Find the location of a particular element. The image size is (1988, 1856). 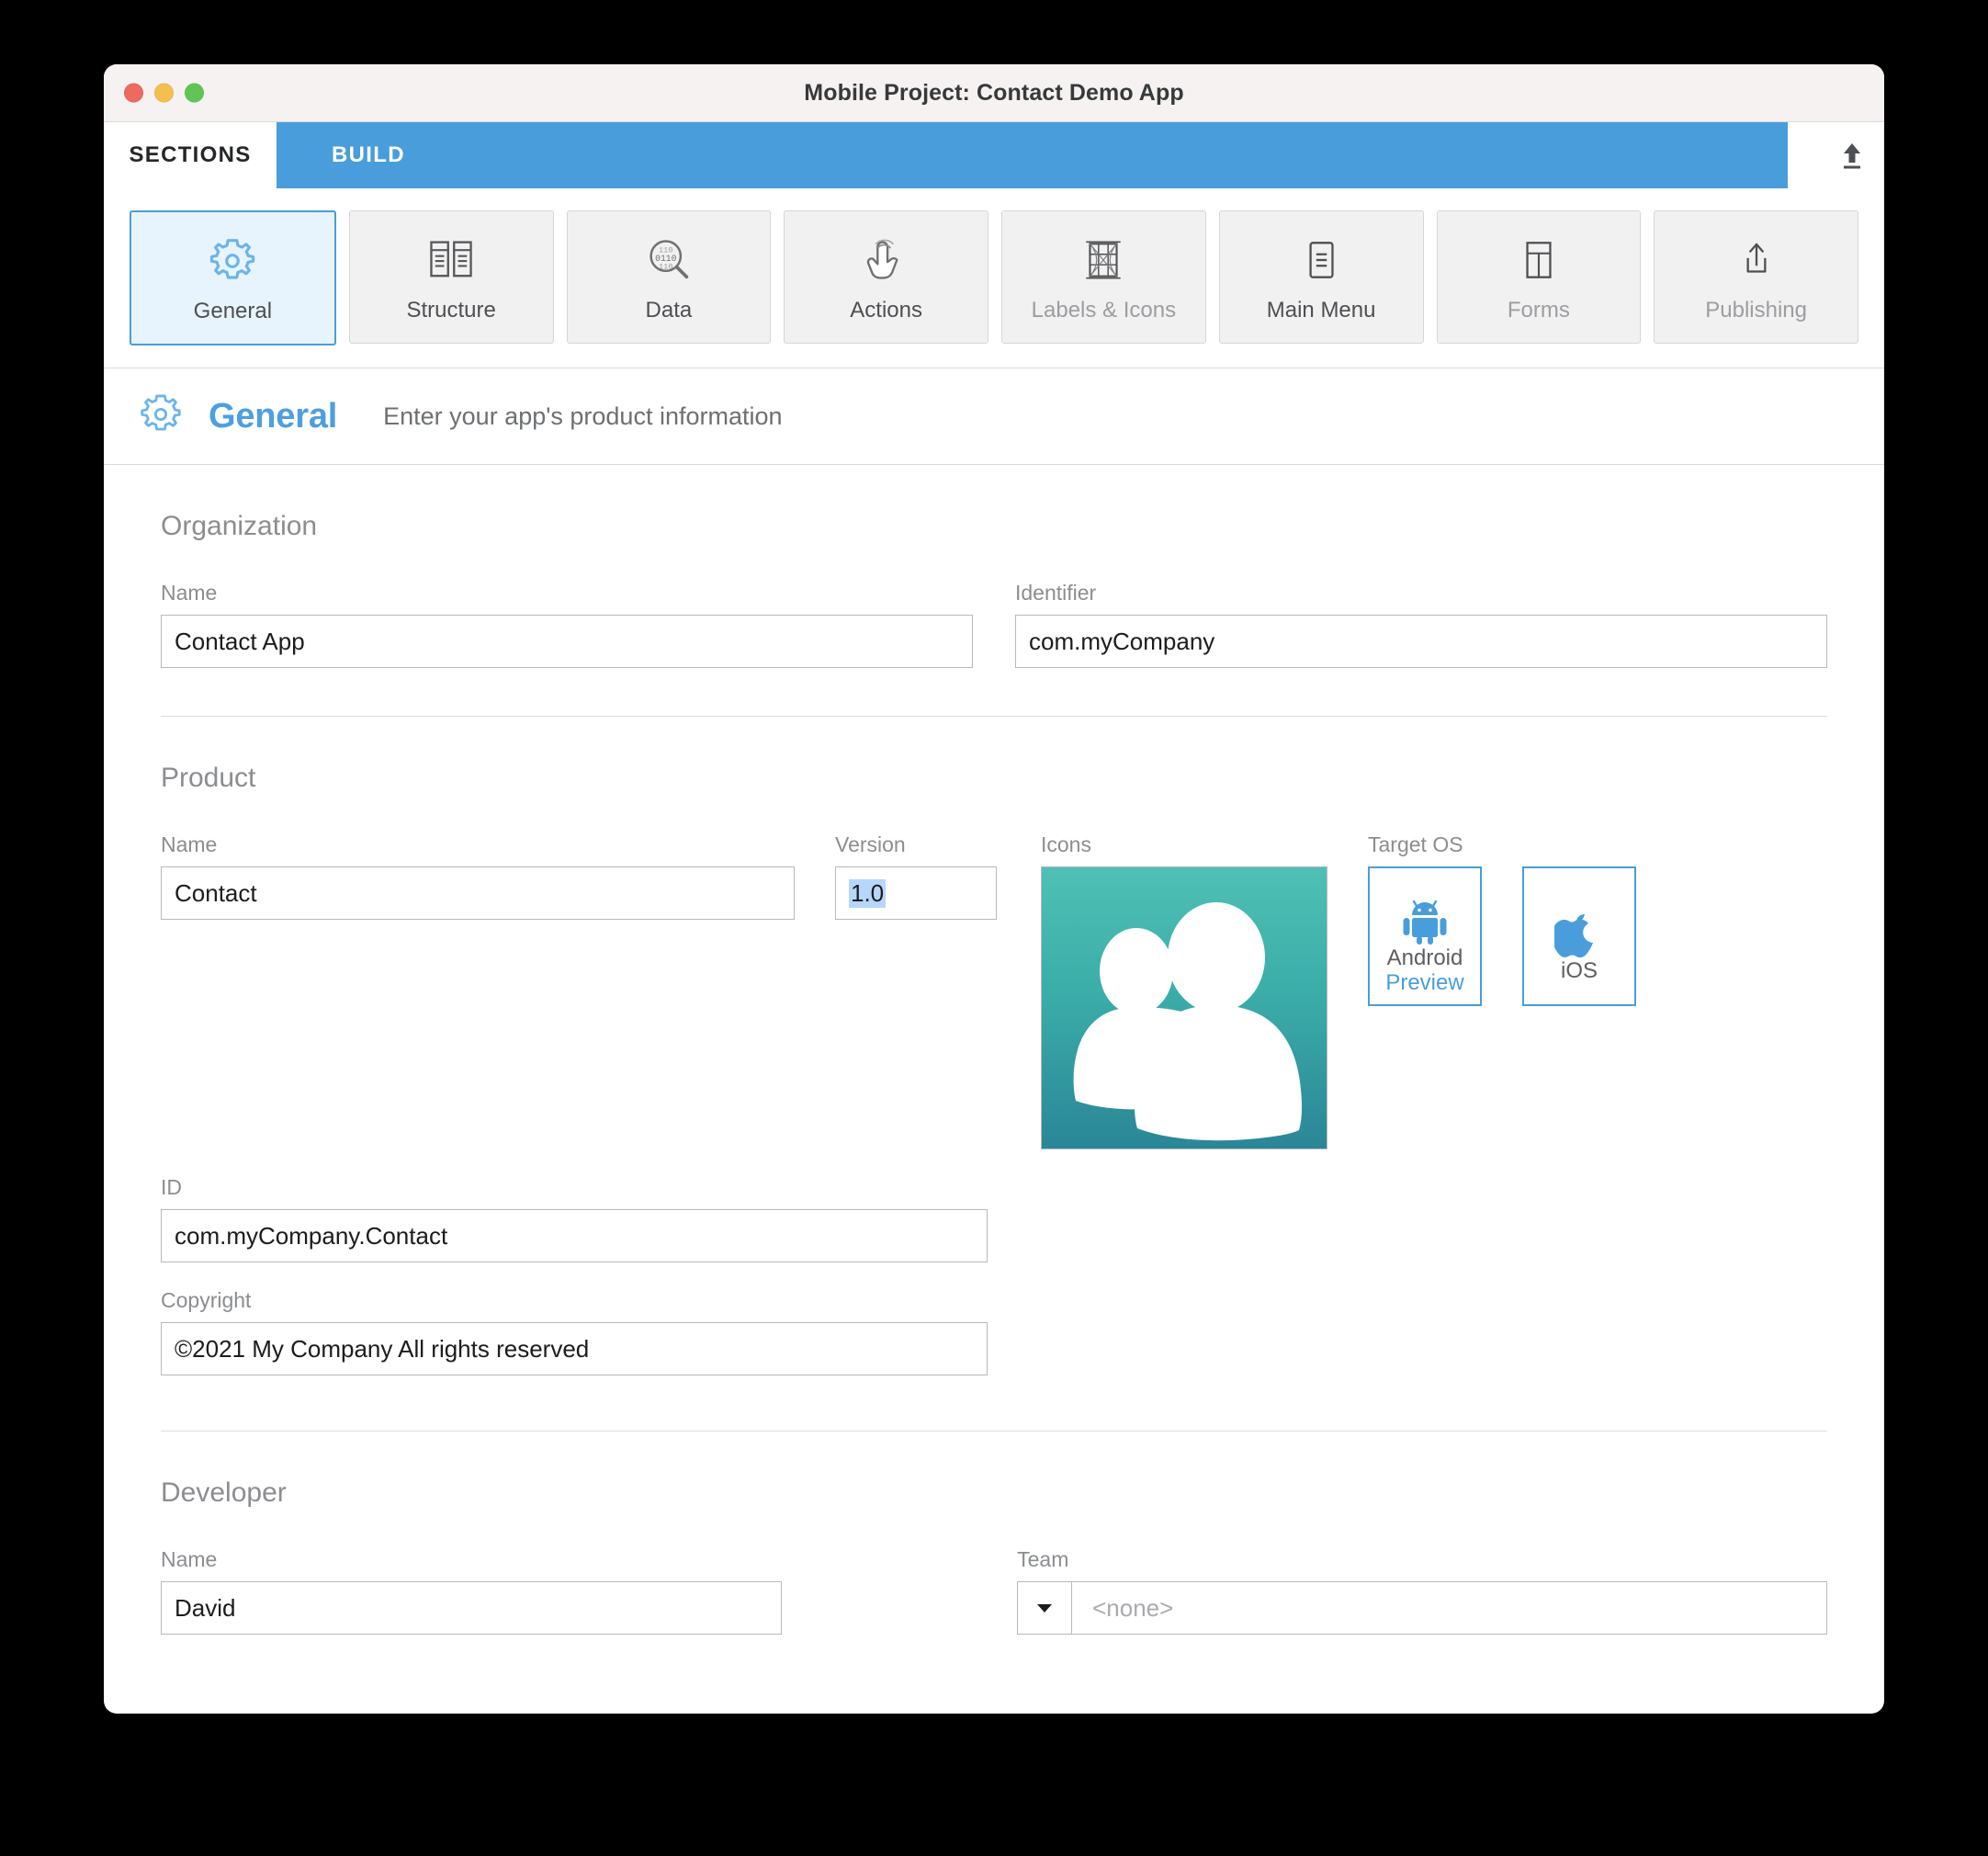

contacts-people-icon is located at coordinates (1188, 1022).